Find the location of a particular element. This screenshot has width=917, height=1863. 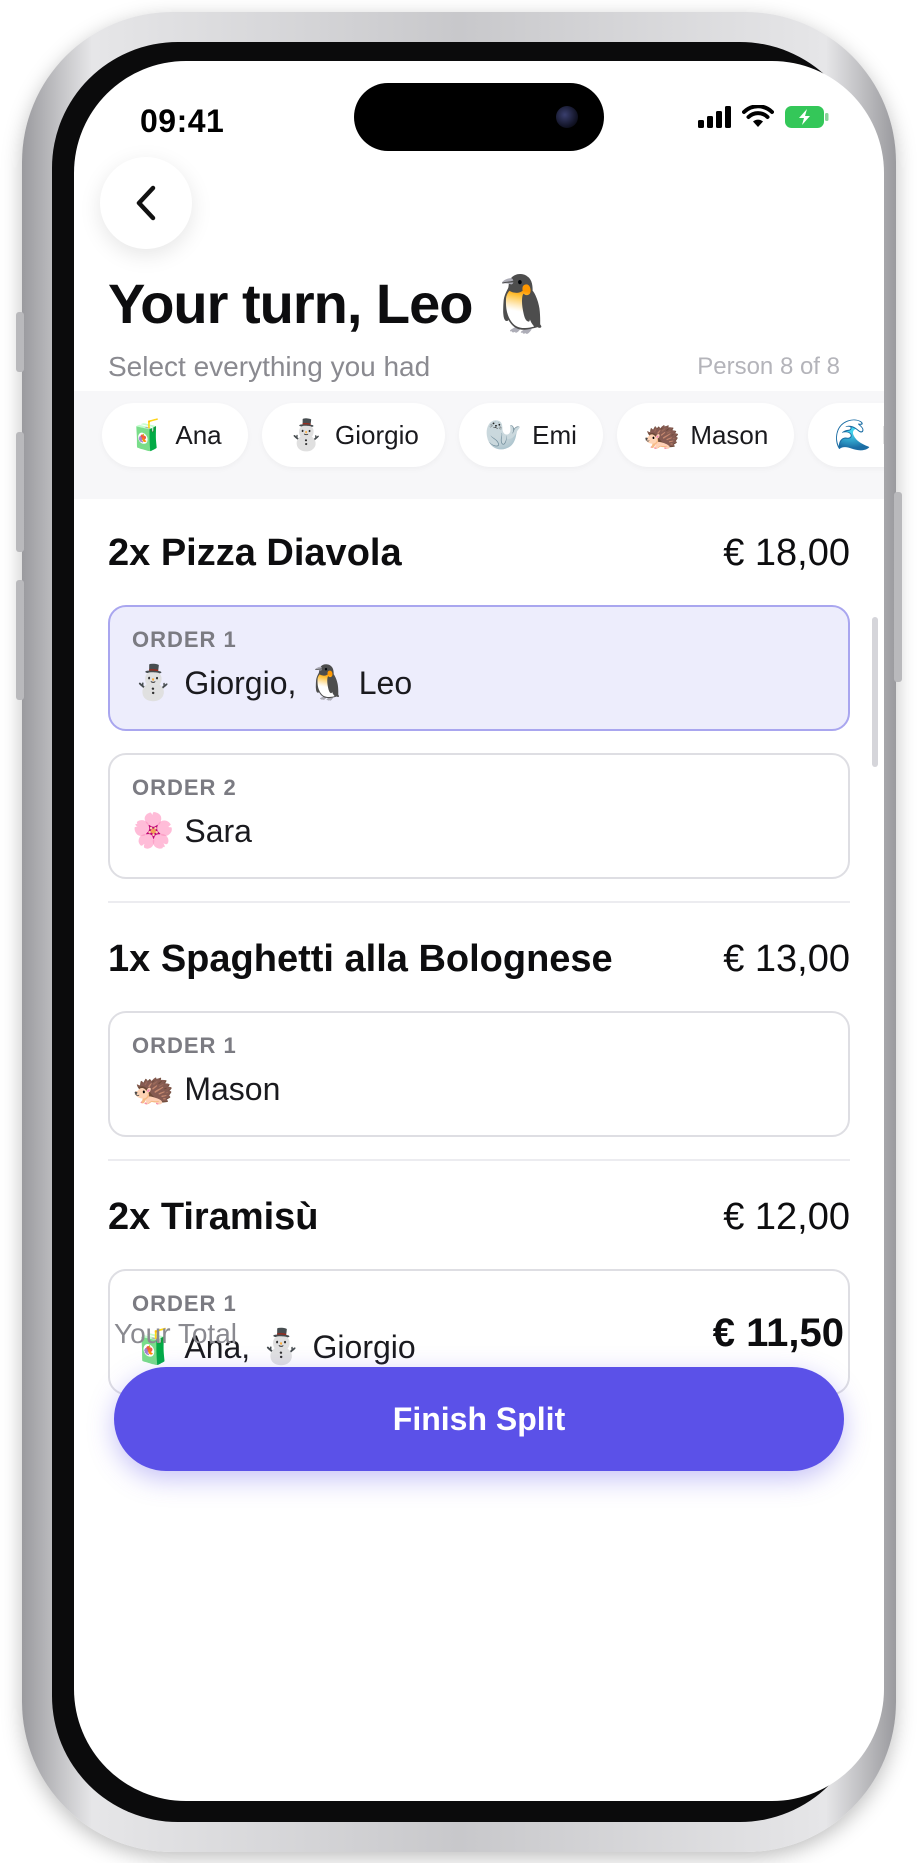

order-people: ⛄ Giorgio, 🐧 Leo is located at coordinates (479, 683).